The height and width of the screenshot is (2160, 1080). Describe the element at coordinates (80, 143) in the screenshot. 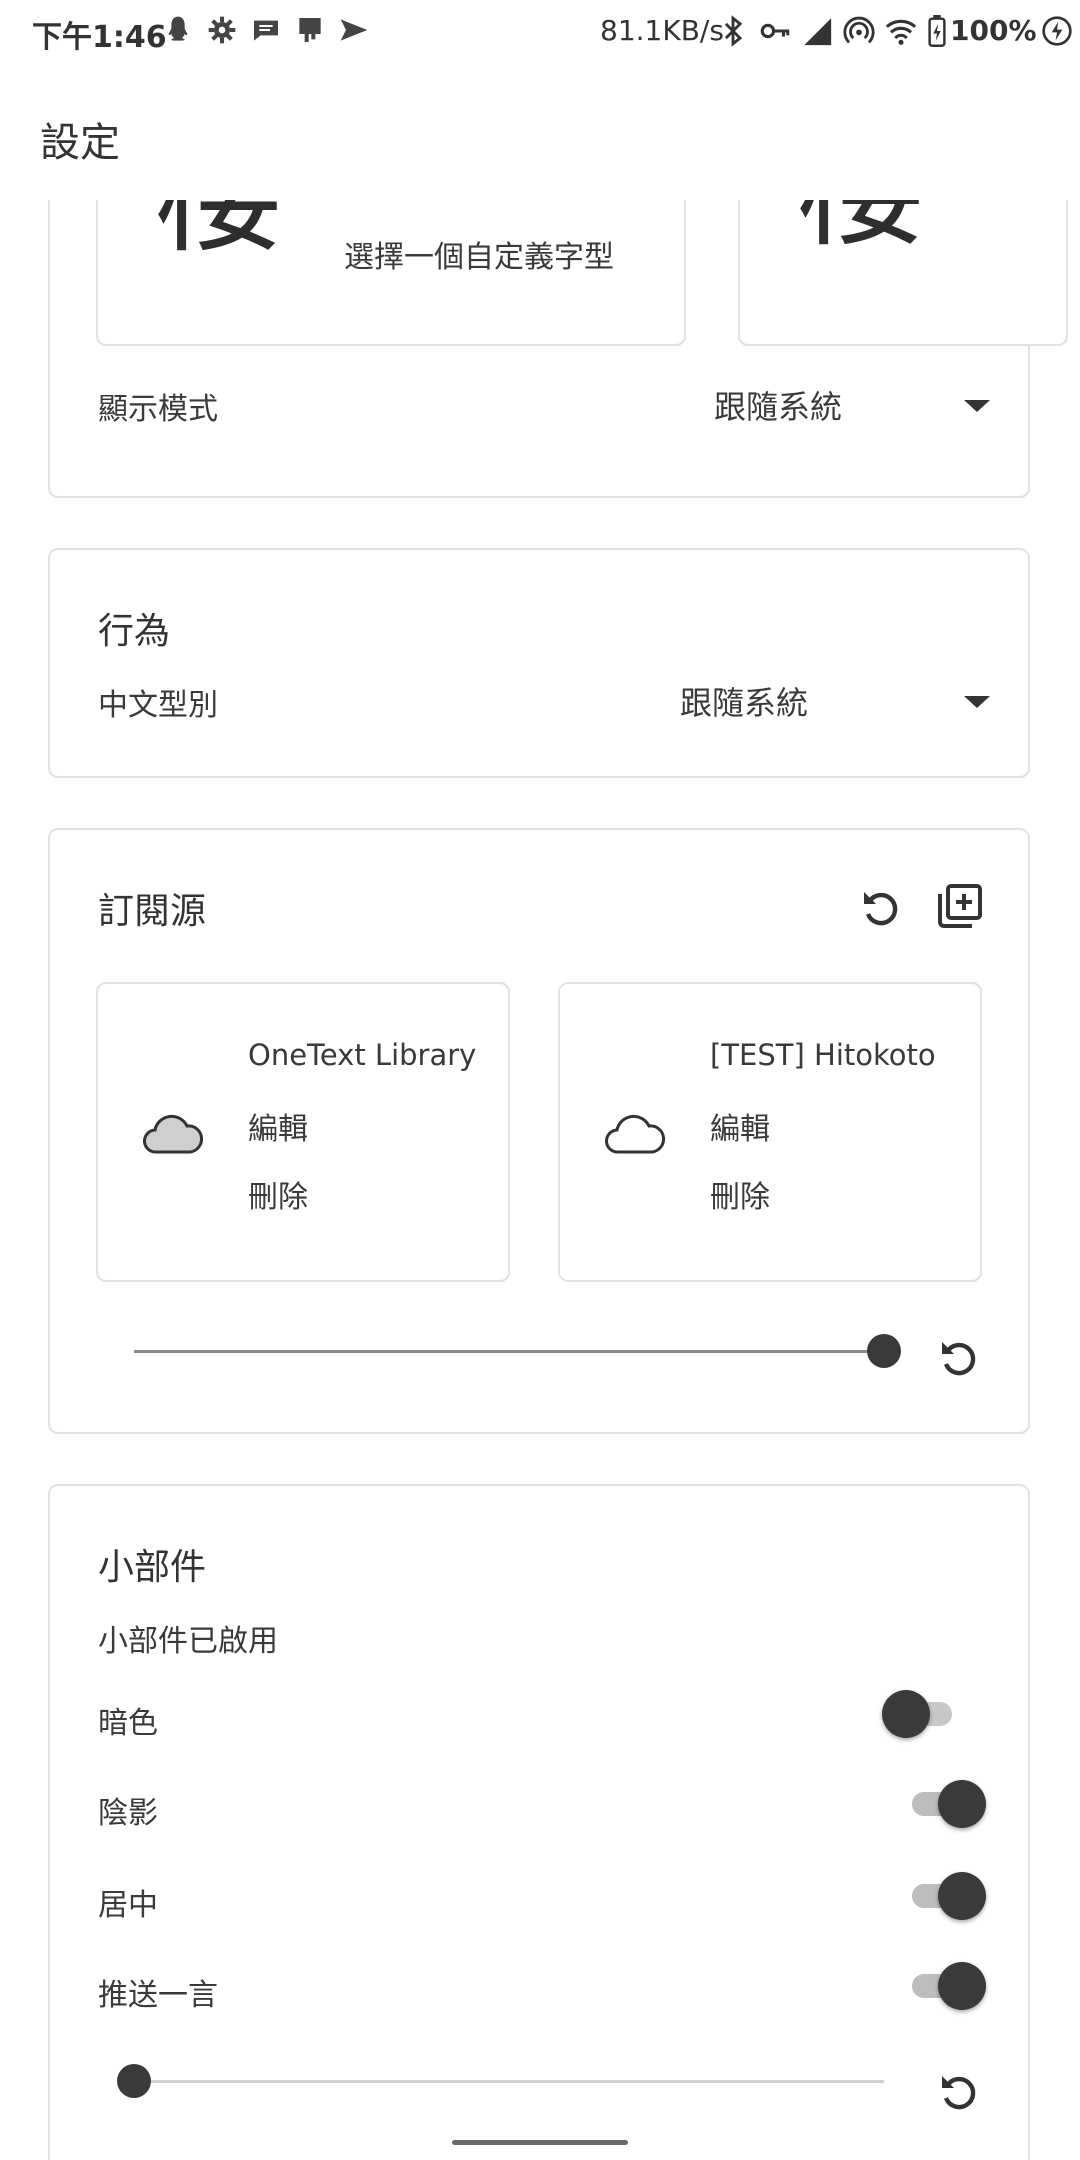

I see `page-title: 設定` at that location.